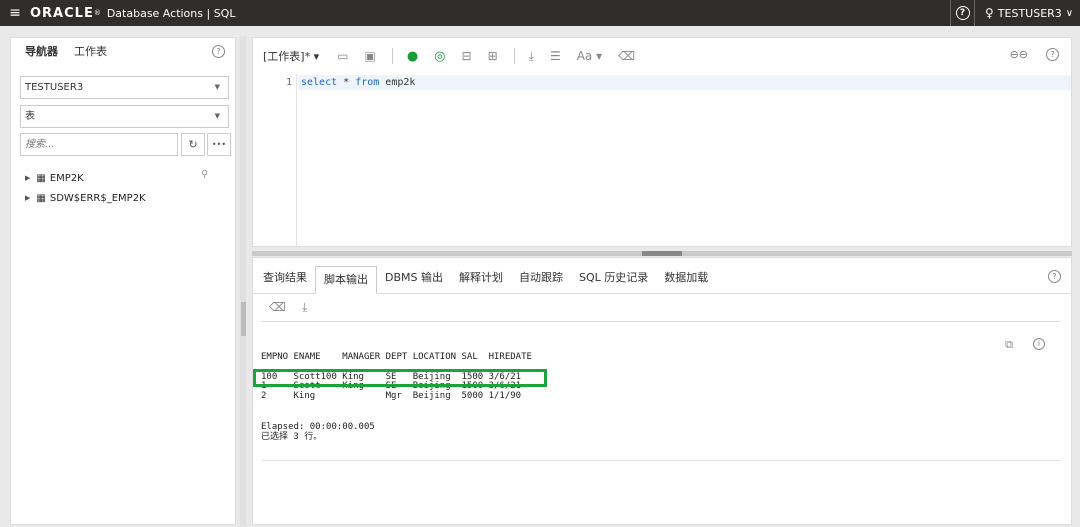 The height and width of the screenshot is (527, 1080). I want to click on worksheet-name: [工作表]* ▾, so click(291, 56).